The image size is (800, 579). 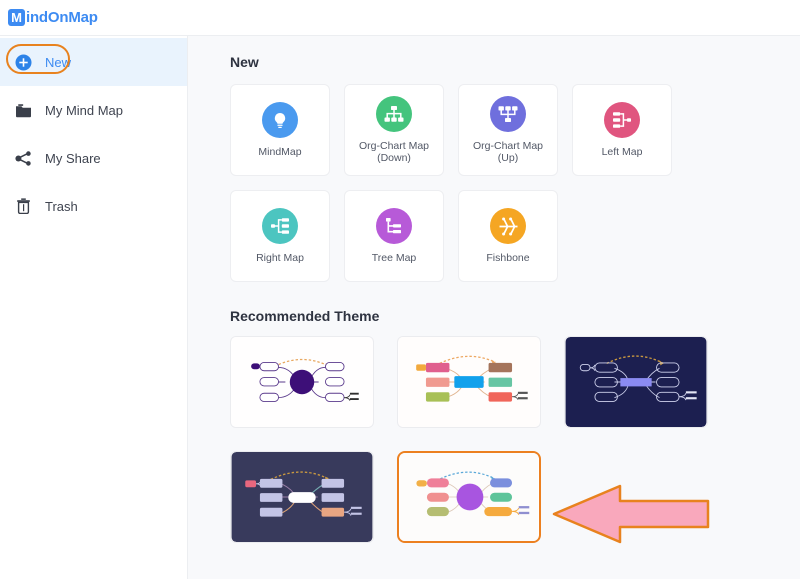 I want to click on share-nodes-icon, so click(x=23, y=158).